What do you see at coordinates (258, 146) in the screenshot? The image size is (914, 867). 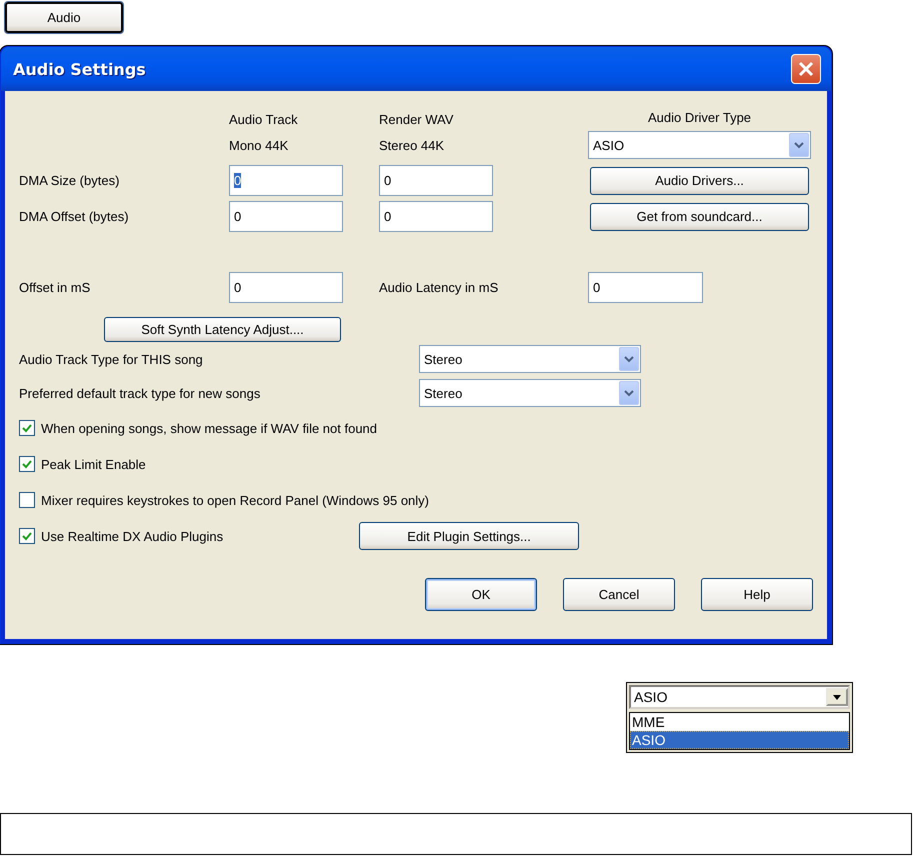 I see `column-header: Mono 44K` at bounding box center [258, 146].